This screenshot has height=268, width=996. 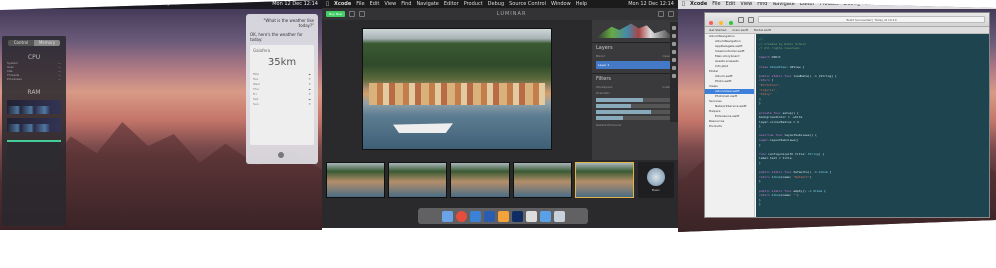 What do you see at coordinates (731, 23) in the screenshot?
I see `zoom-icon` at bounding box center [731, 23].